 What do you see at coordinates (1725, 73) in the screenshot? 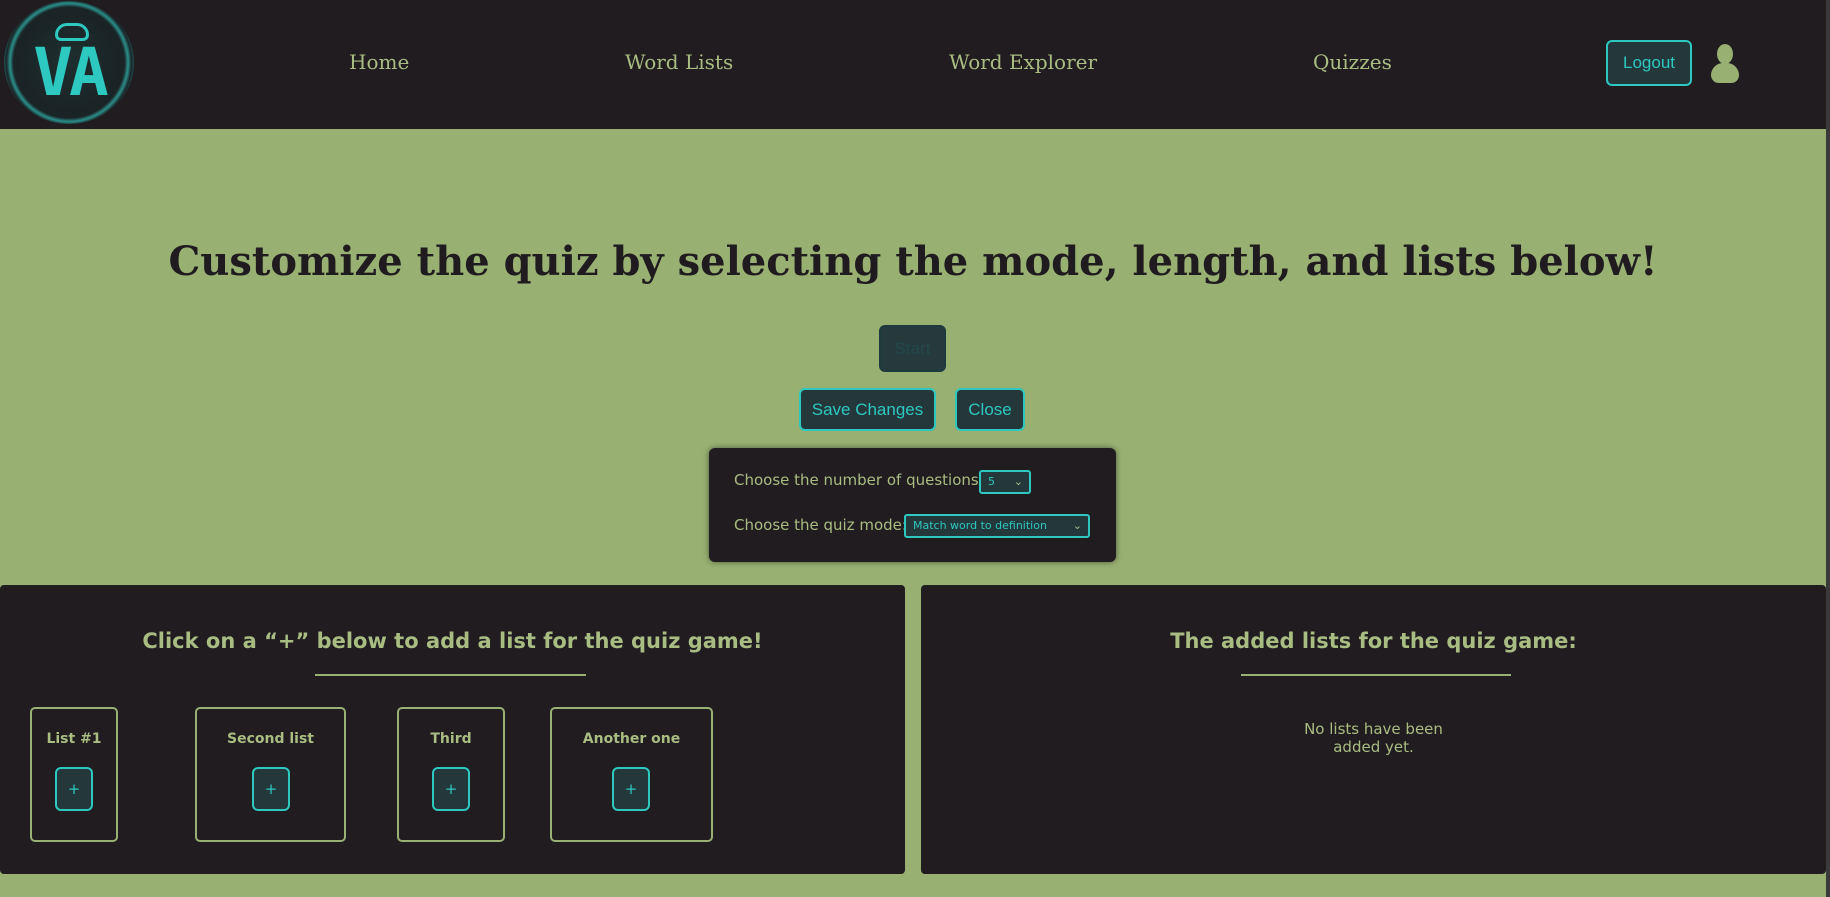
I see `user-icon-body` at bounding box center [1725, 73].